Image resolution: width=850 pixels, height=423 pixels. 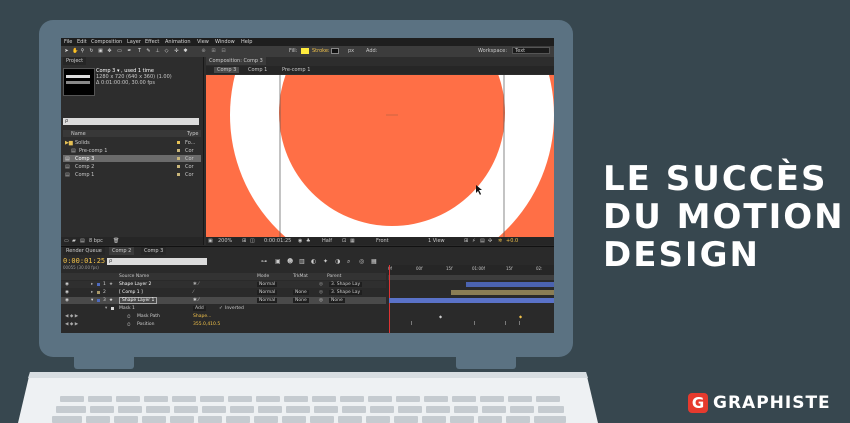 What do you see at coordinates (352, 241) in the screenshot?
I see `transparency-grid-icon: ▦` at bounding box center [352, 241].